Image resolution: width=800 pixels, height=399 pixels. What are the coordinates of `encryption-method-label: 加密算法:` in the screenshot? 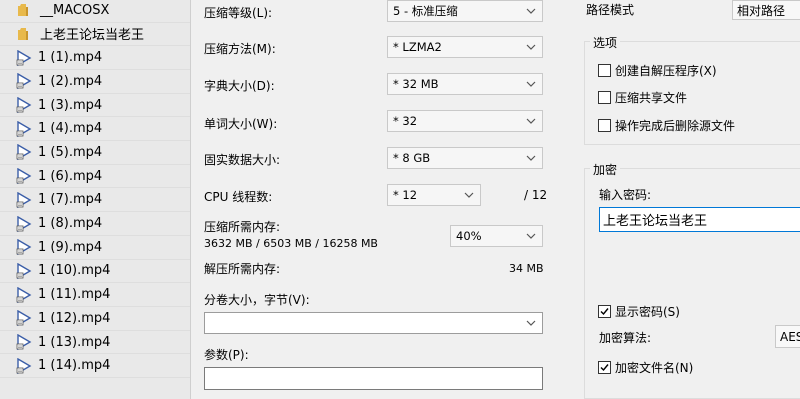 It's located at (625, 338).